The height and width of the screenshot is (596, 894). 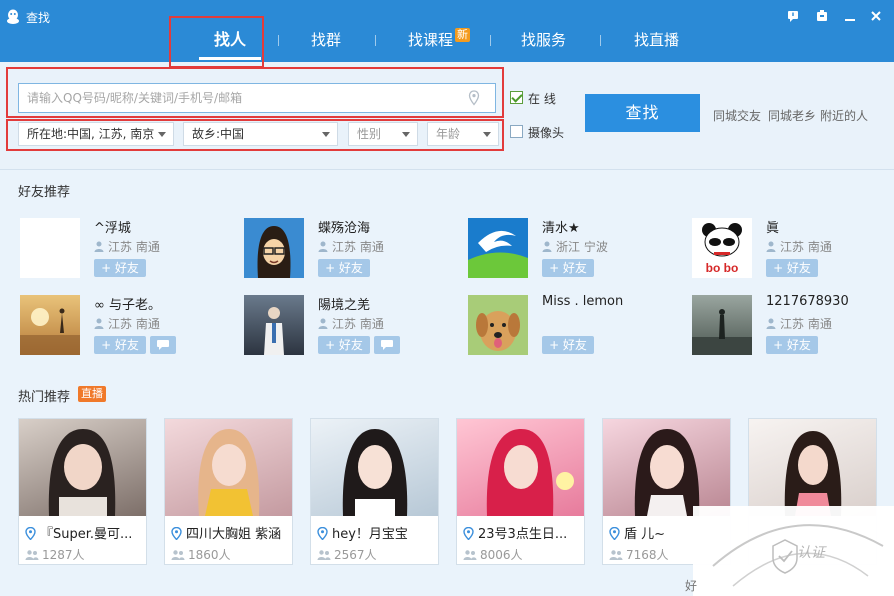 I want to click on friend-name: Miss . lemon, so click(x=582, y=301).